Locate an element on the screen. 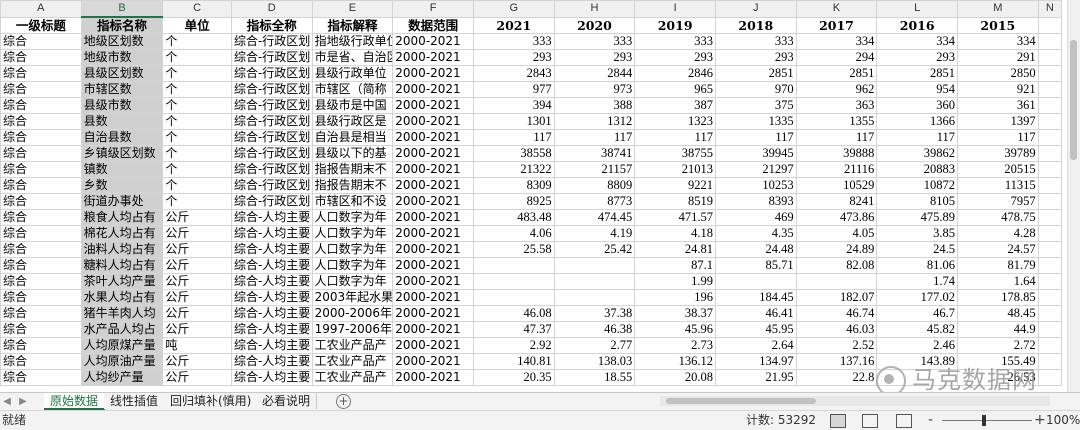  cell: 8309 is located at coordinates (513, 185).